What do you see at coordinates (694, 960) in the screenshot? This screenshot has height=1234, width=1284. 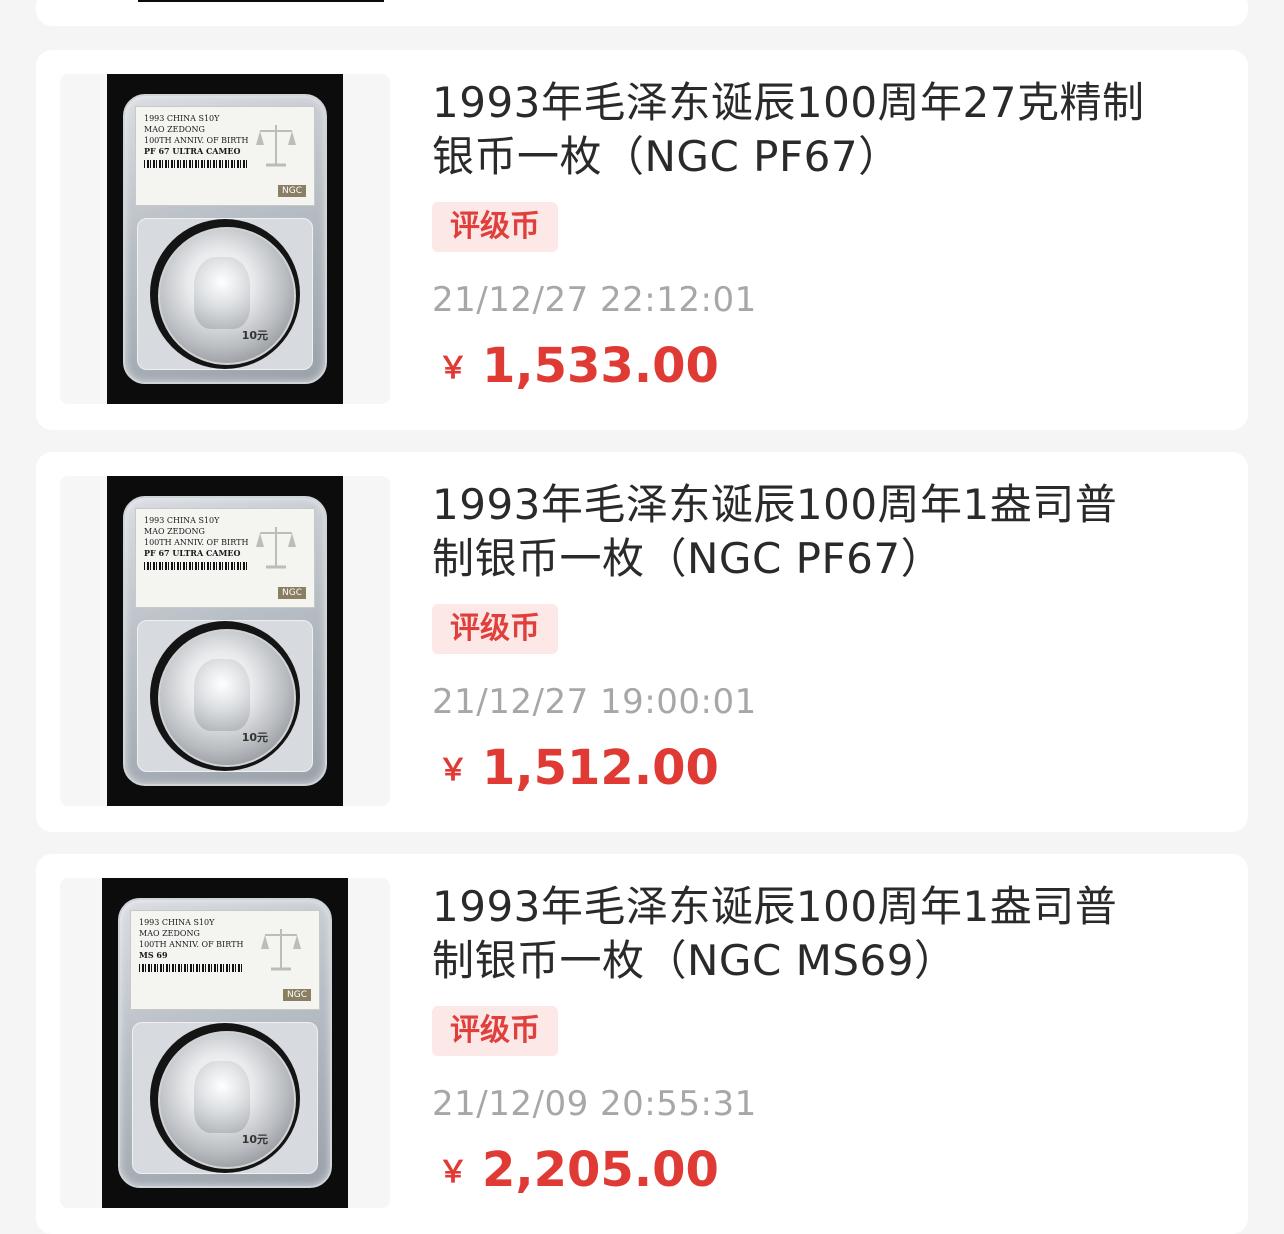 I see `listing-title-line: 制银币一枚（NGC MS69）` at bounding box center [694, 960].